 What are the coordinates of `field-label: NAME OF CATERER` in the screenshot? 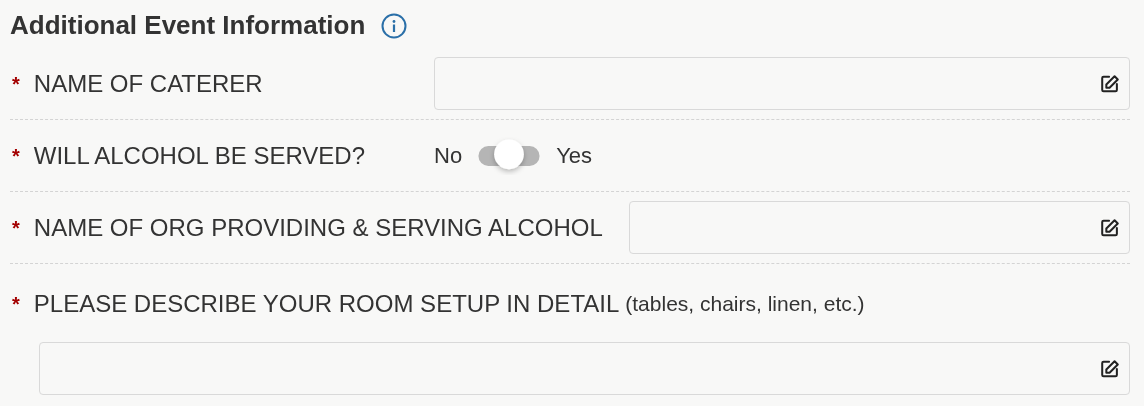 It's located at (148, 83).